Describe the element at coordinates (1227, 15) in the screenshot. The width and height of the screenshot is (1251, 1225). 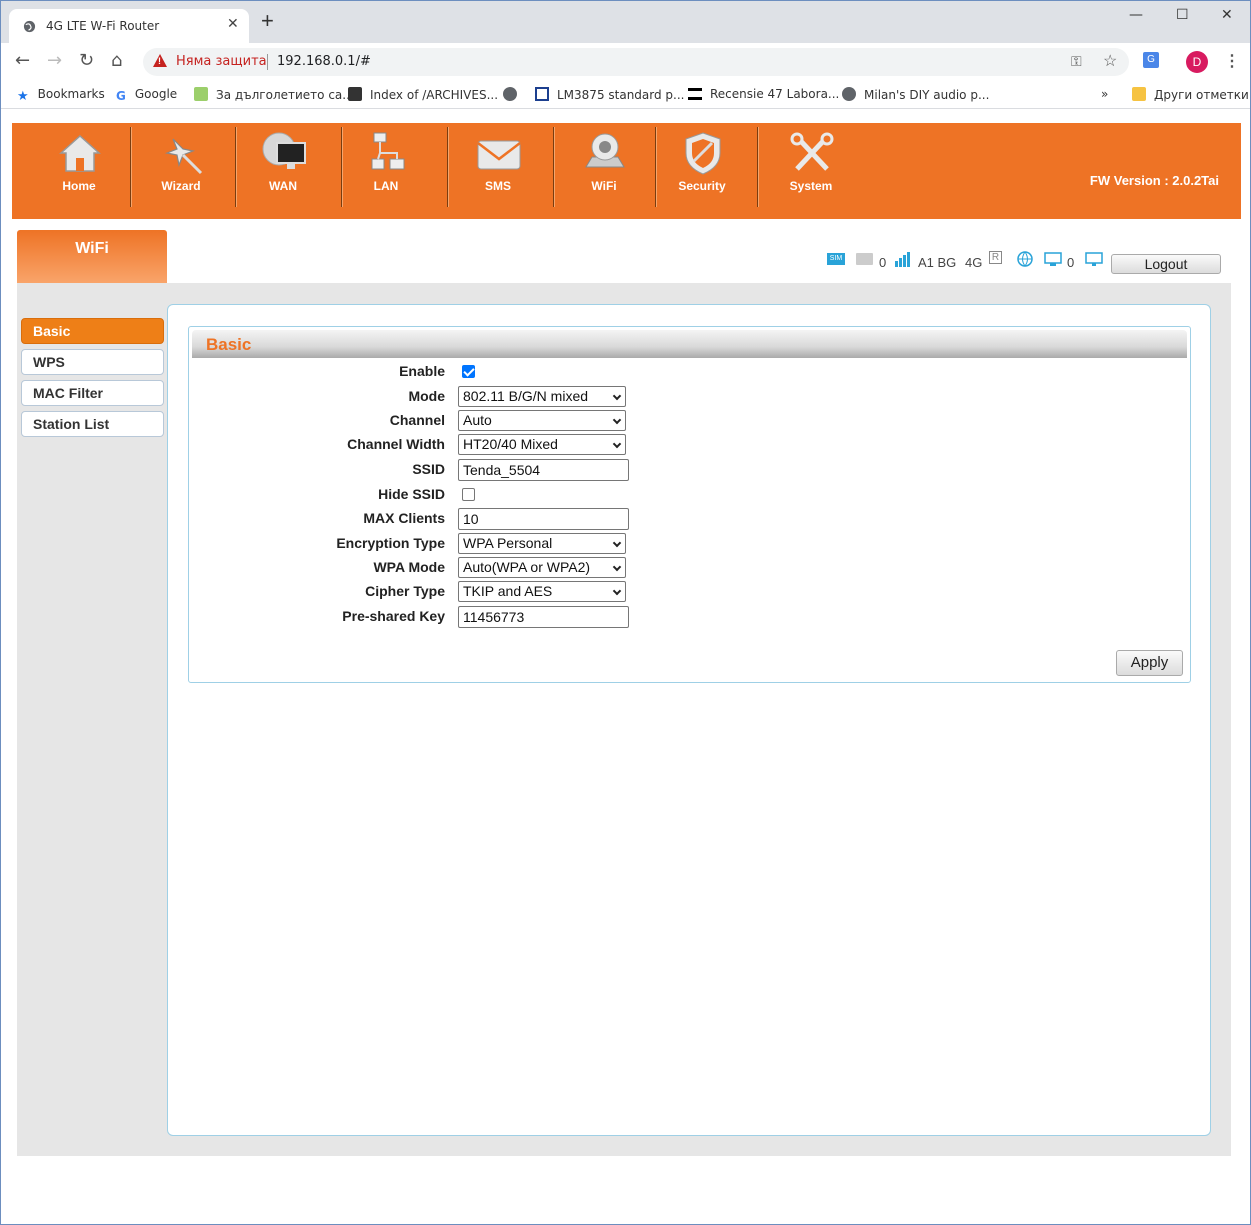
I see `window-close-icon: ✕` at that location.